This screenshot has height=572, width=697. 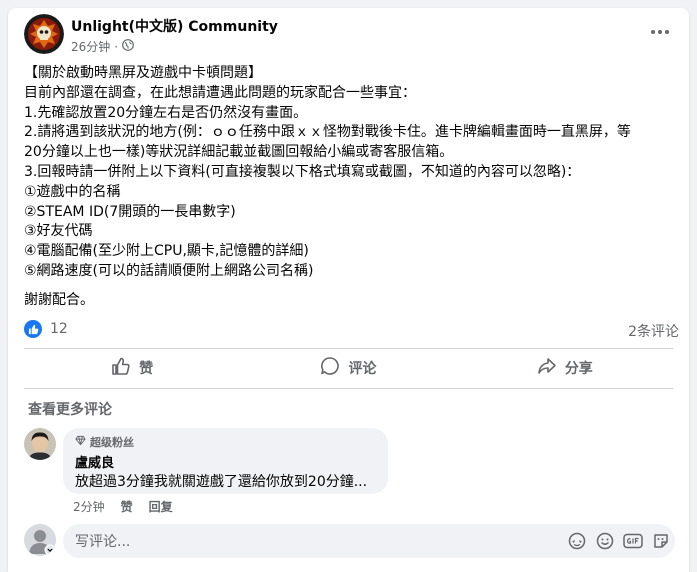 What do you see at coordinates (59, 329) in the screenshot?
I see `reaction-count: 12` at bounding box center [59, 329].